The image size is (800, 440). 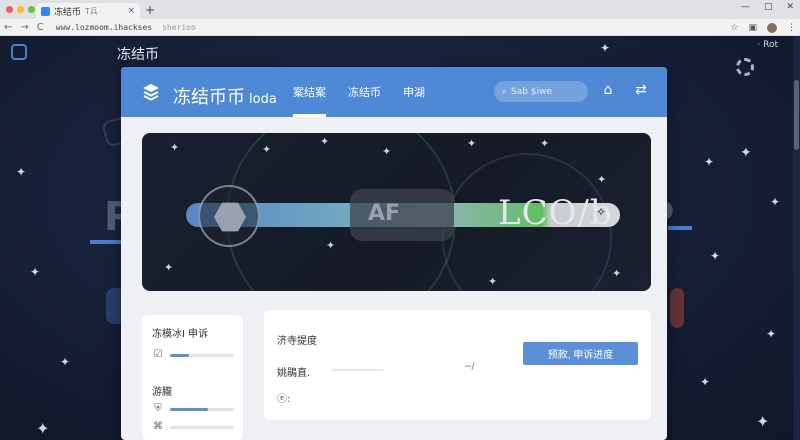 I want to click on window-controls: — □ ✕, so click(x=767, y=7).